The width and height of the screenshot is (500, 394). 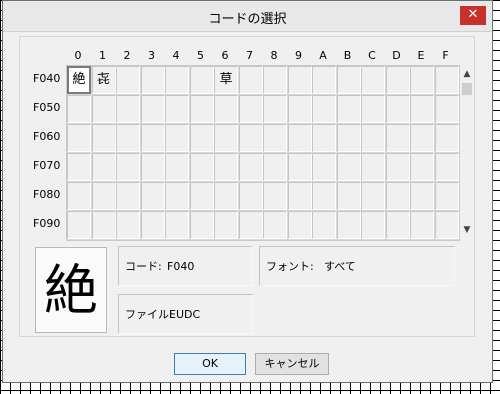 I want to click on scroll-thumb, so click(x=467, y=89).